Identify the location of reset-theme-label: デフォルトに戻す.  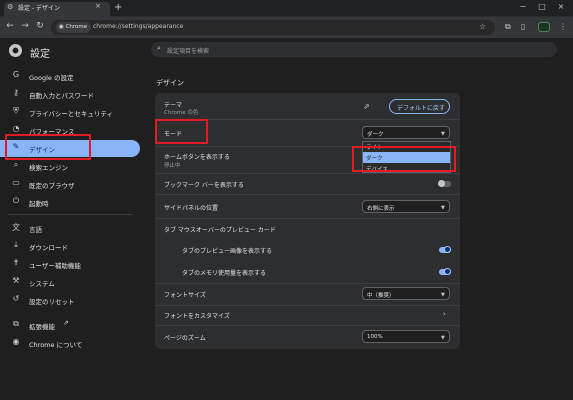
(421, 108).